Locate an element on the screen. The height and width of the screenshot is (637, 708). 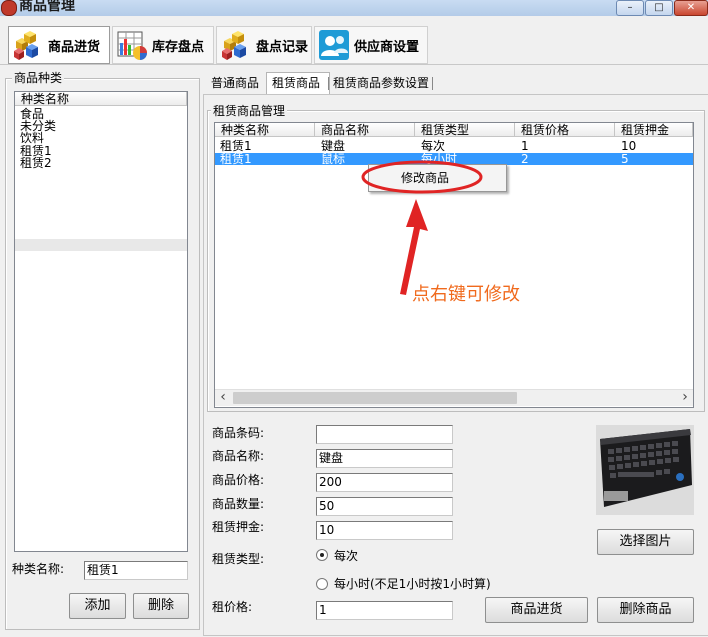
rental-type-per-hour-radio is located at coordinates (322, 584).